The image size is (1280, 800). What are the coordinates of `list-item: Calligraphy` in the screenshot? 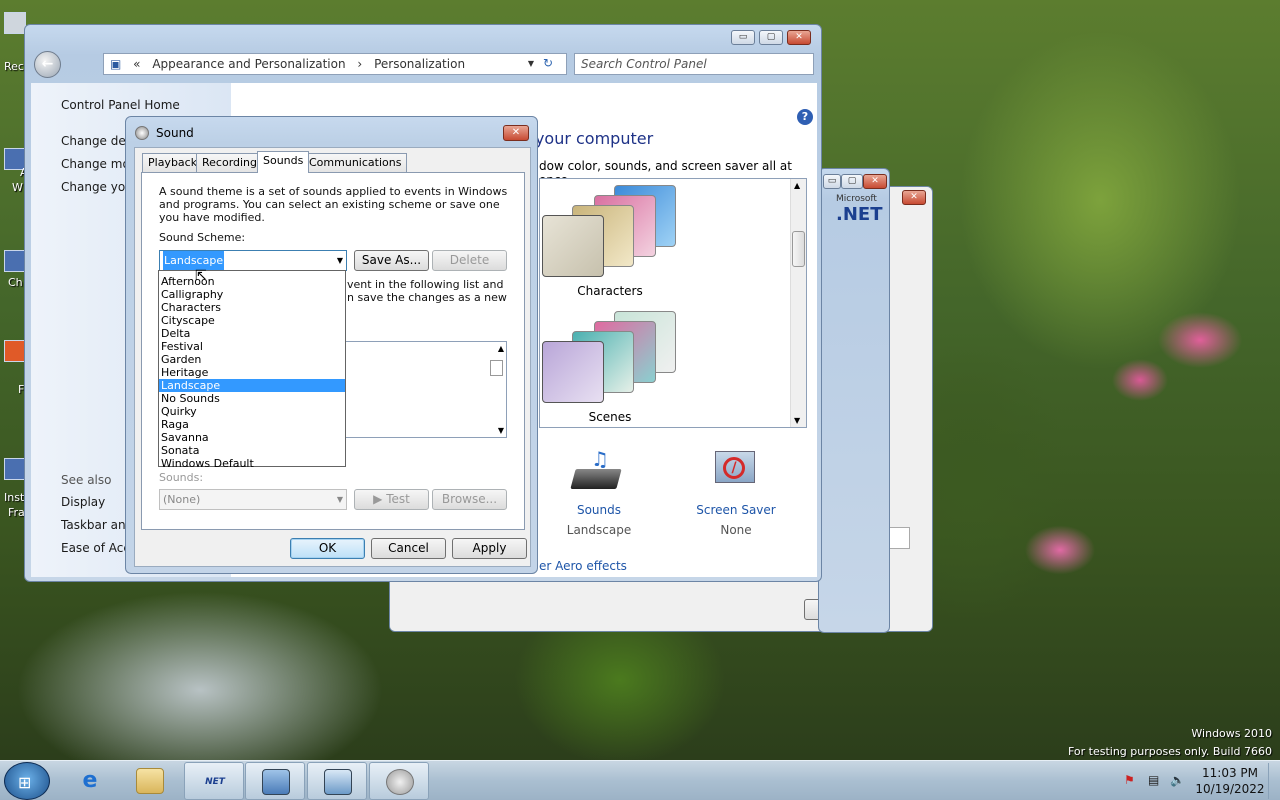 It's located at (252, 294).